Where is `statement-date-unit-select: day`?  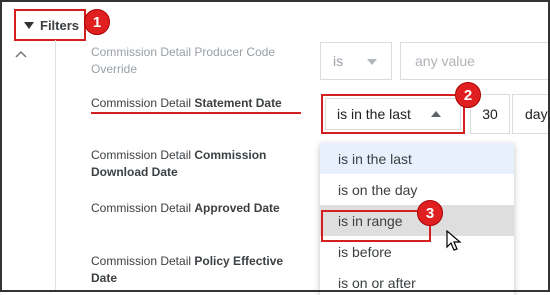 statement-date-unit-select: day is located at coordinates (531, 114).